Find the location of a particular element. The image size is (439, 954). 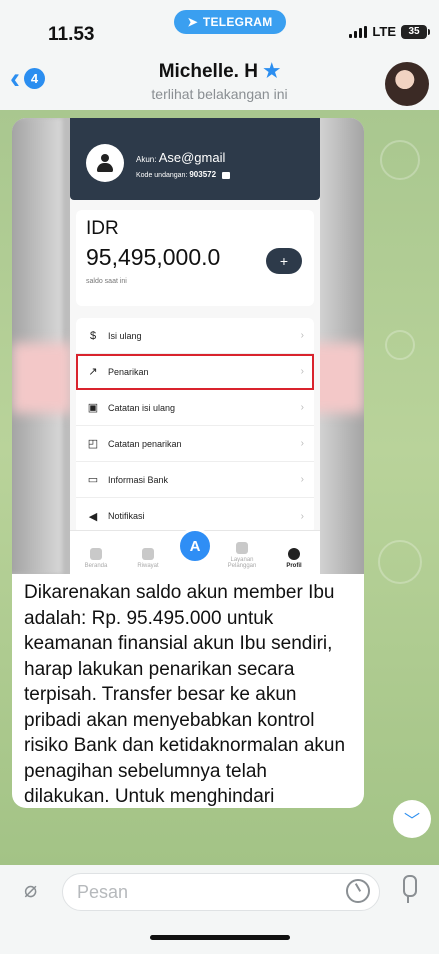

app-logo-icon: A is located at coordinates (195, 546).